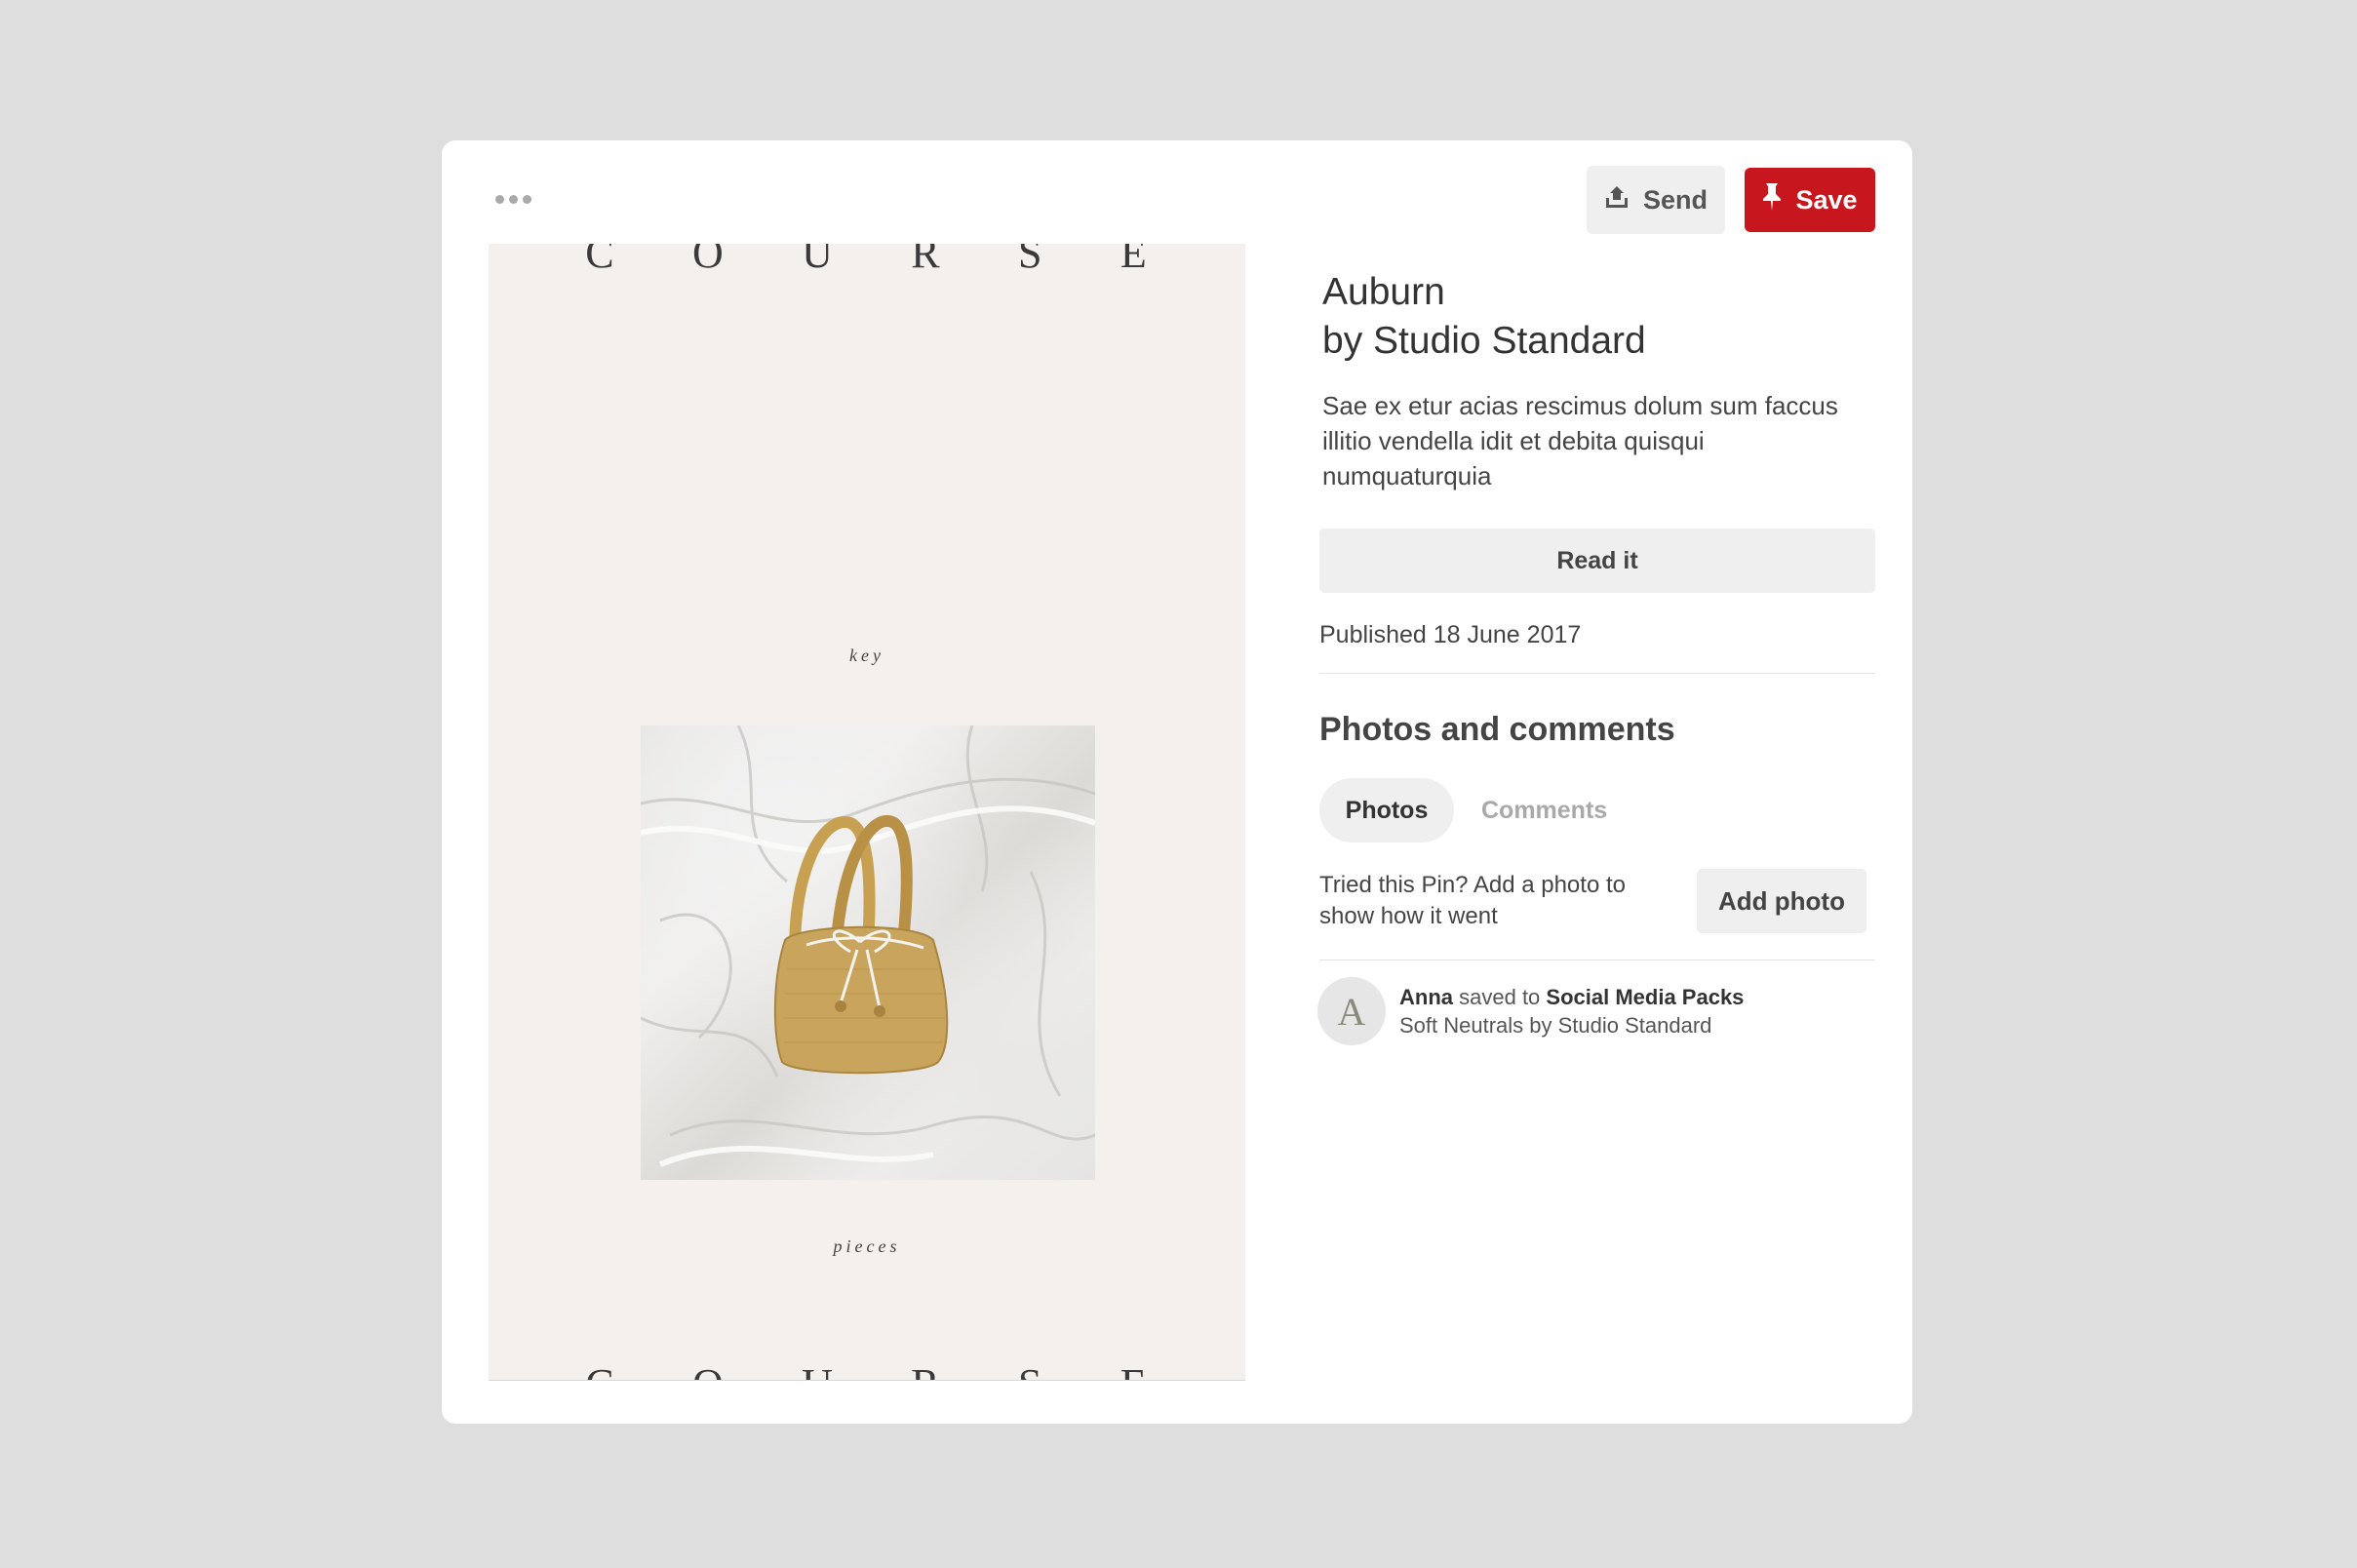  What do you see at coordinates (1781, 901) in the screenshot?
I see `add-photo-button: Add photo` at bounding box center [1781, 901].